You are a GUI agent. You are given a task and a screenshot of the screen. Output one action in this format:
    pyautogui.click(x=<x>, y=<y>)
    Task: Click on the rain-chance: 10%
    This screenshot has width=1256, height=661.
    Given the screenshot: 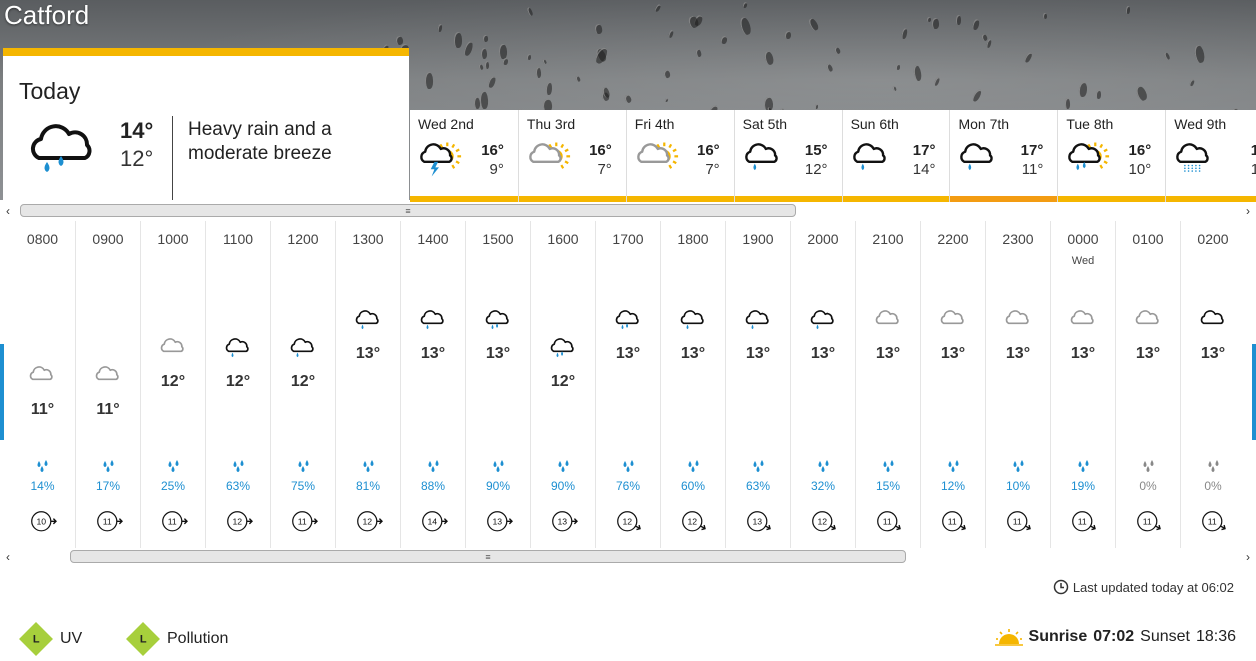 What is the action you would take?
    pyautogui.click(x=1018, y=486)
    